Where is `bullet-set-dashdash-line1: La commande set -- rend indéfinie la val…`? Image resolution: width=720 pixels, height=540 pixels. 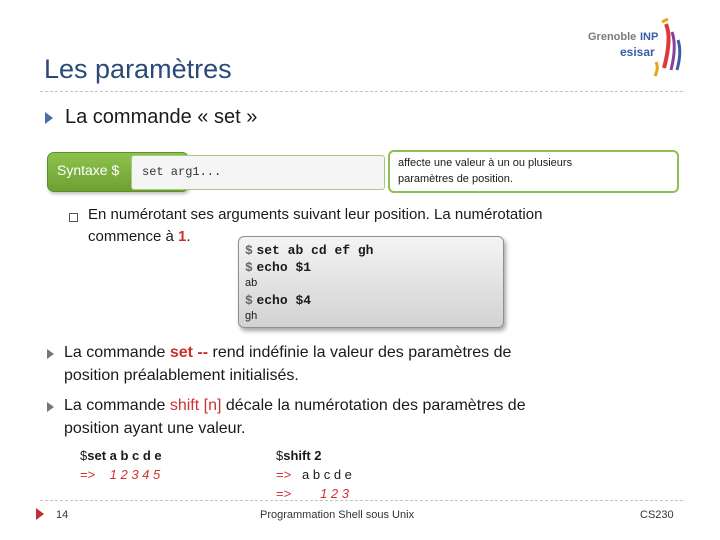
bullet-set-dashdash-line1: La commande set -- rend indéfinie la val… is located at coordinates (287, 353).